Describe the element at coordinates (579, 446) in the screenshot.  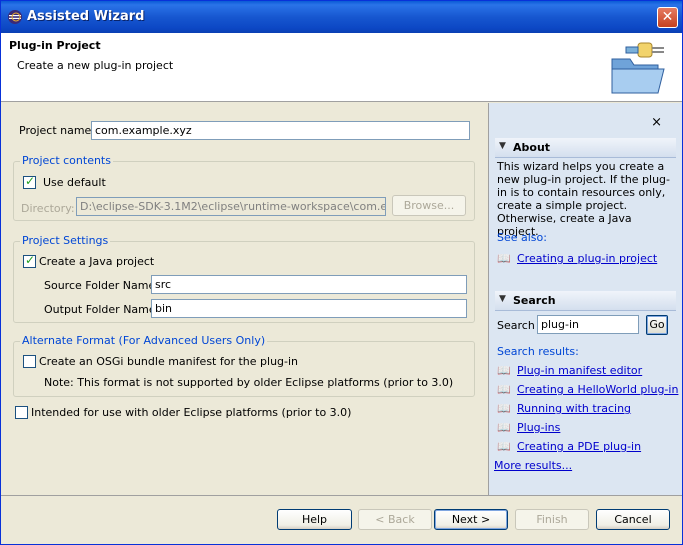
I see `search-result-link: Creating a PDE plug-in` at that location.